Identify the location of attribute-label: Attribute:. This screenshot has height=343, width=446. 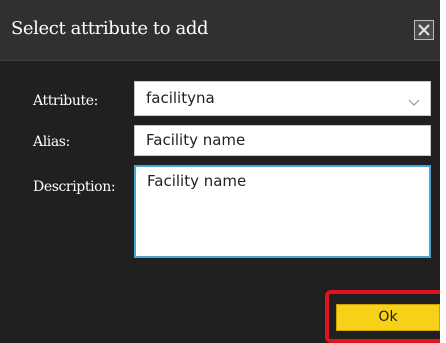
(65, 101).